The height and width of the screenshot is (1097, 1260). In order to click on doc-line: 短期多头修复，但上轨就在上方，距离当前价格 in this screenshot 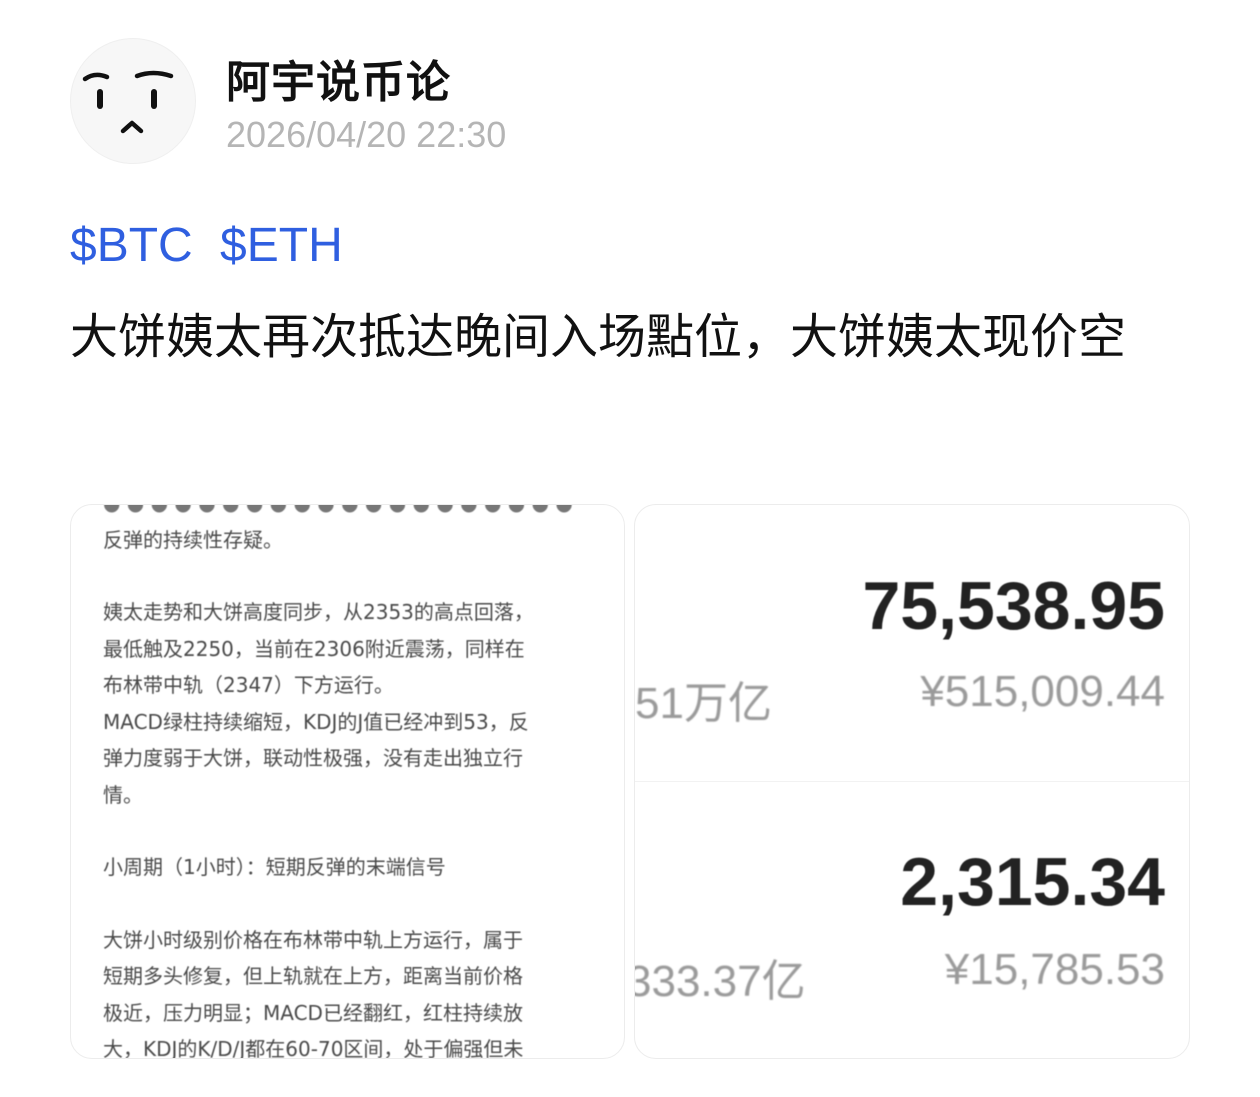, I will do `click(313, 976)`.